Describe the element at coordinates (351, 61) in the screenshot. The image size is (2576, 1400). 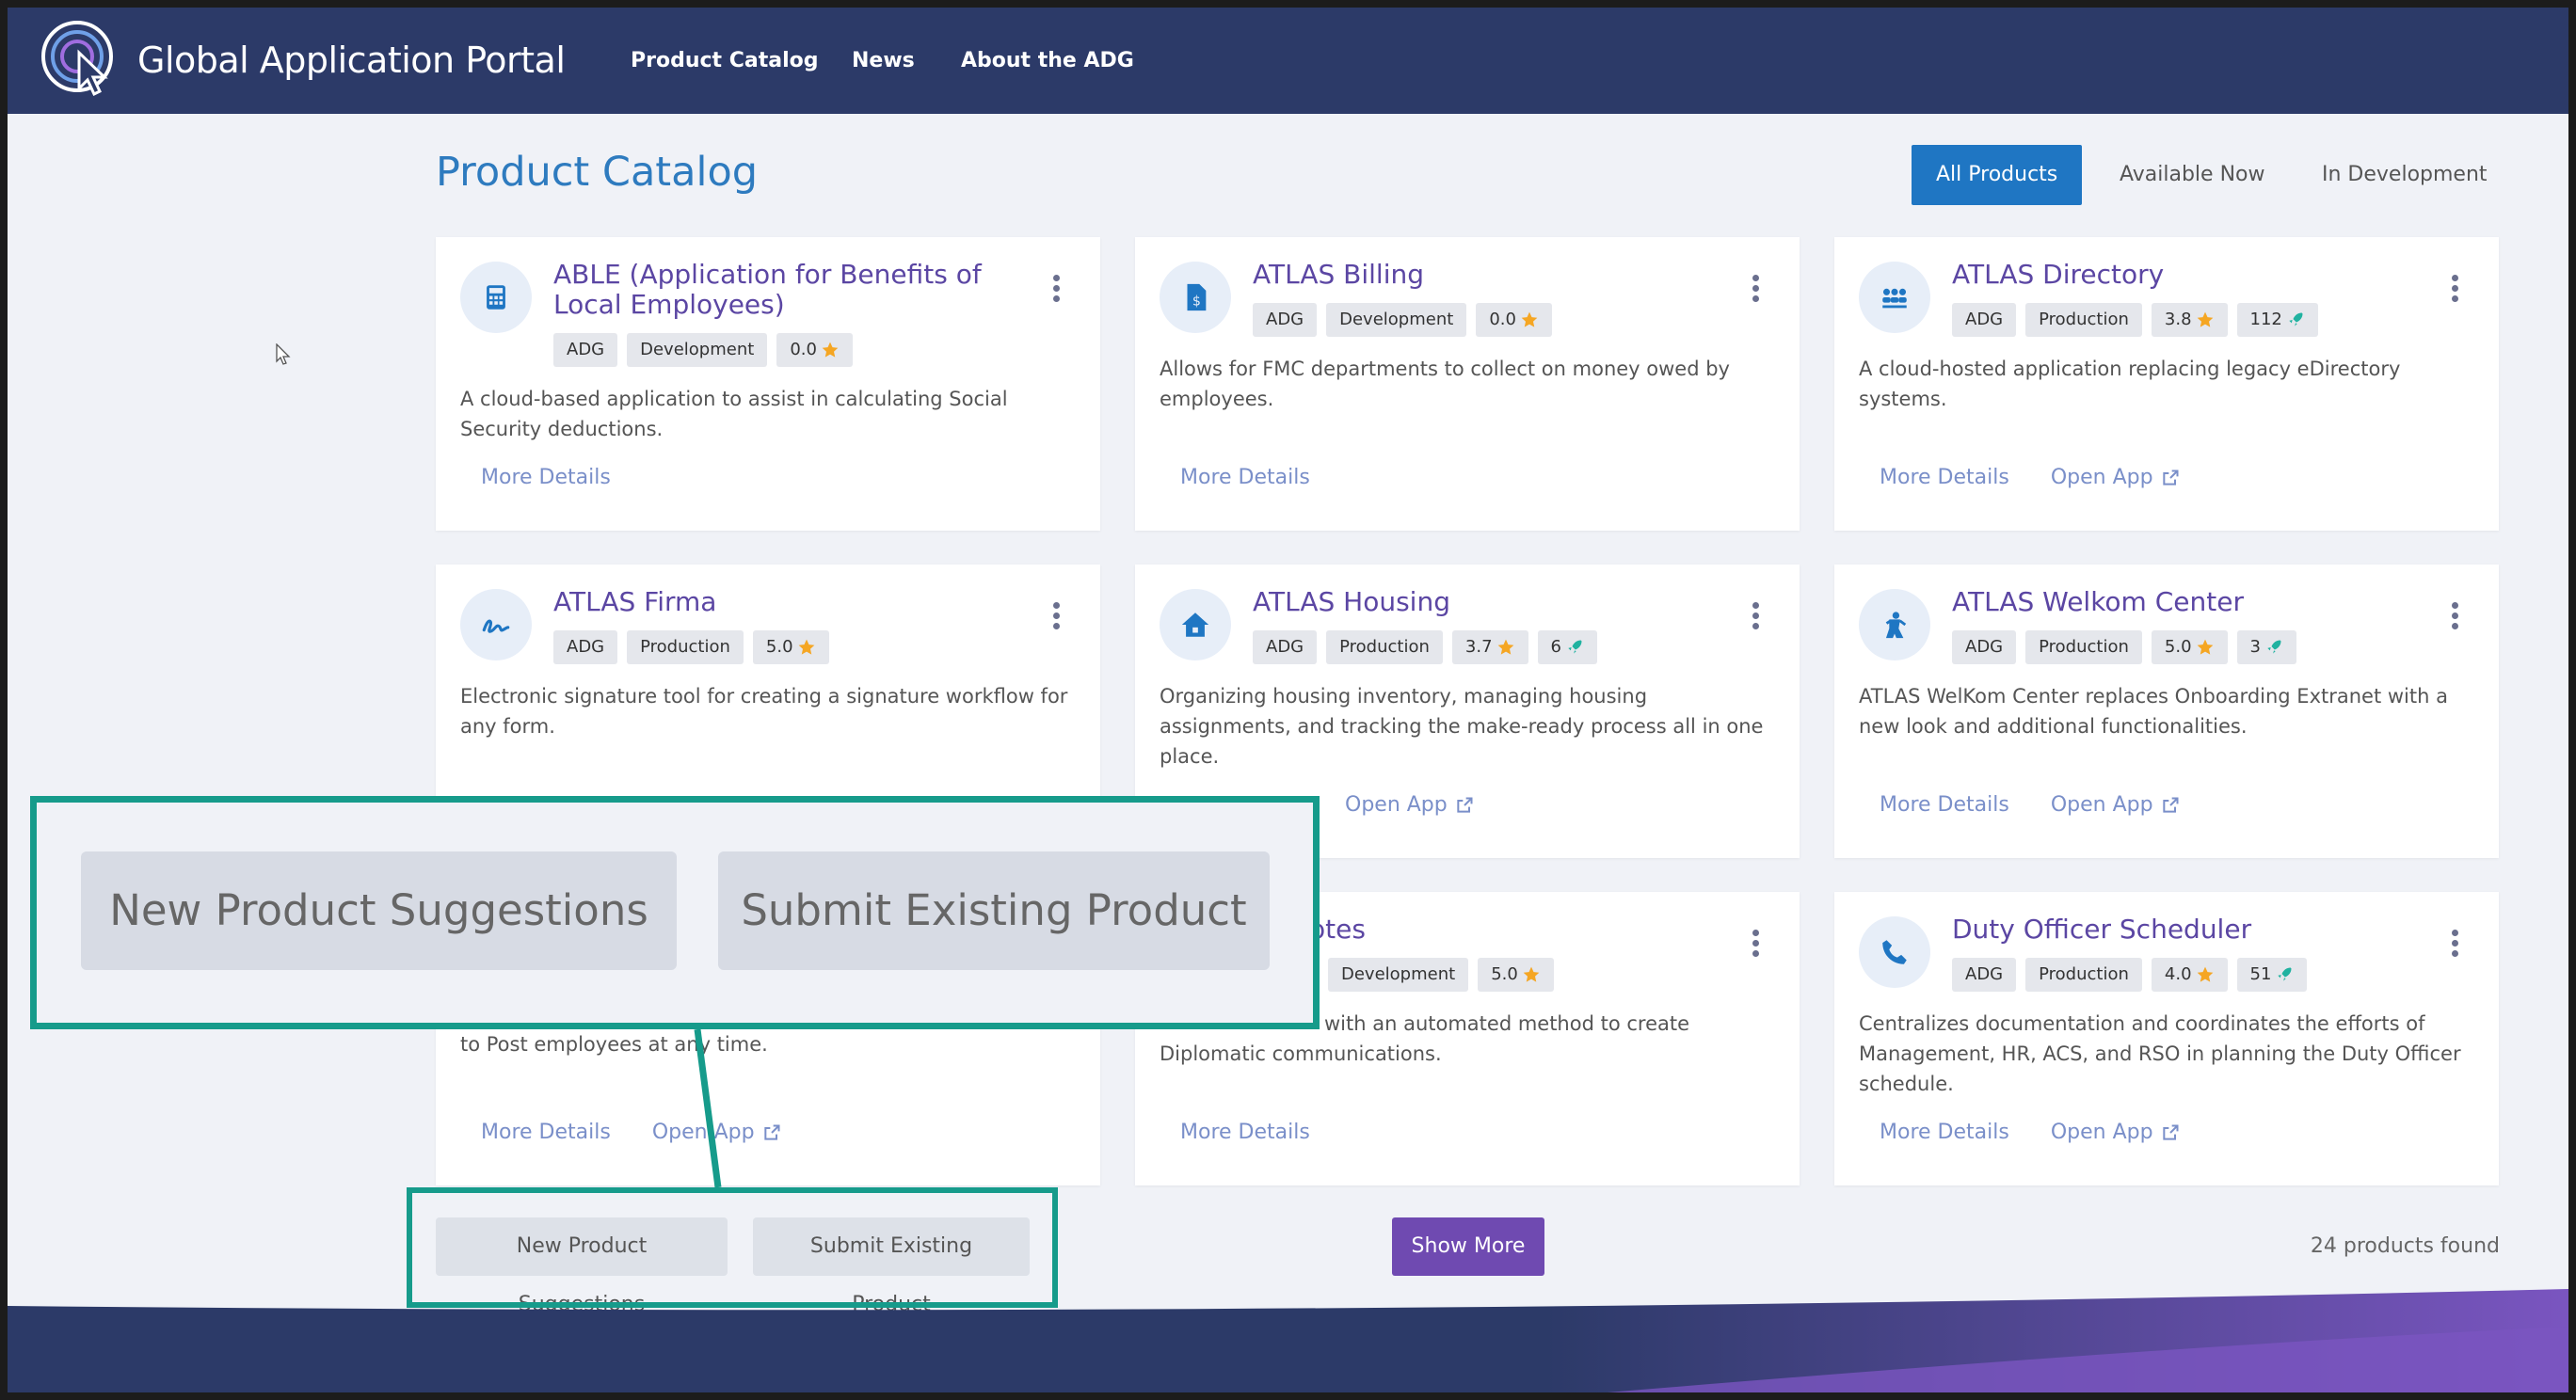
I see `app-title: Global Application Portal` at that location.